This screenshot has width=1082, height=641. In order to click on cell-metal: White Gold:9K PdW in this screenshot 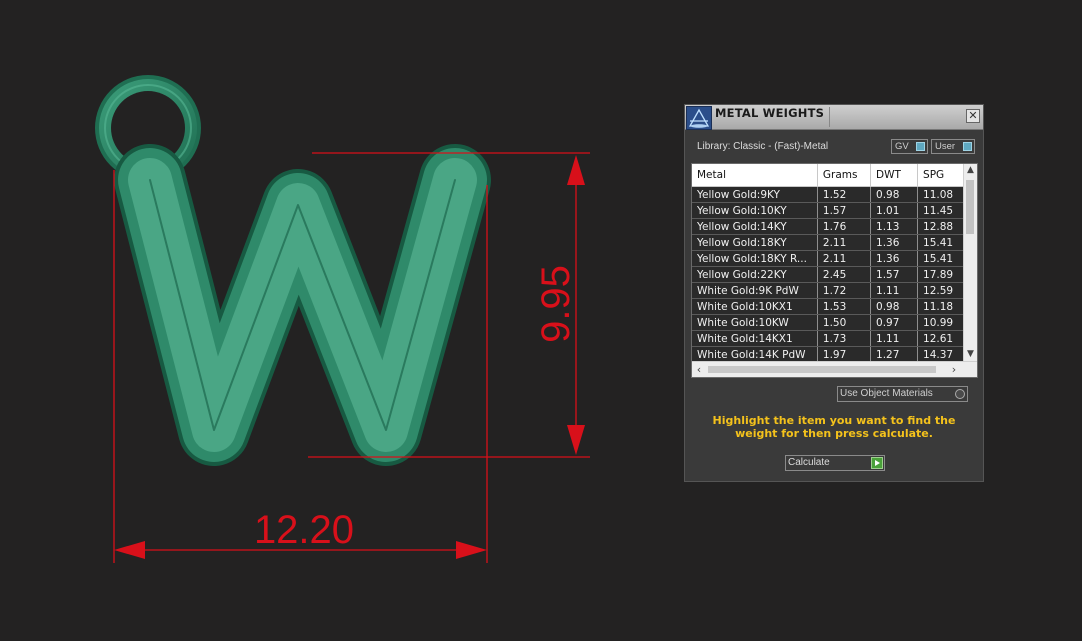, I will do `click(755, 290)`.